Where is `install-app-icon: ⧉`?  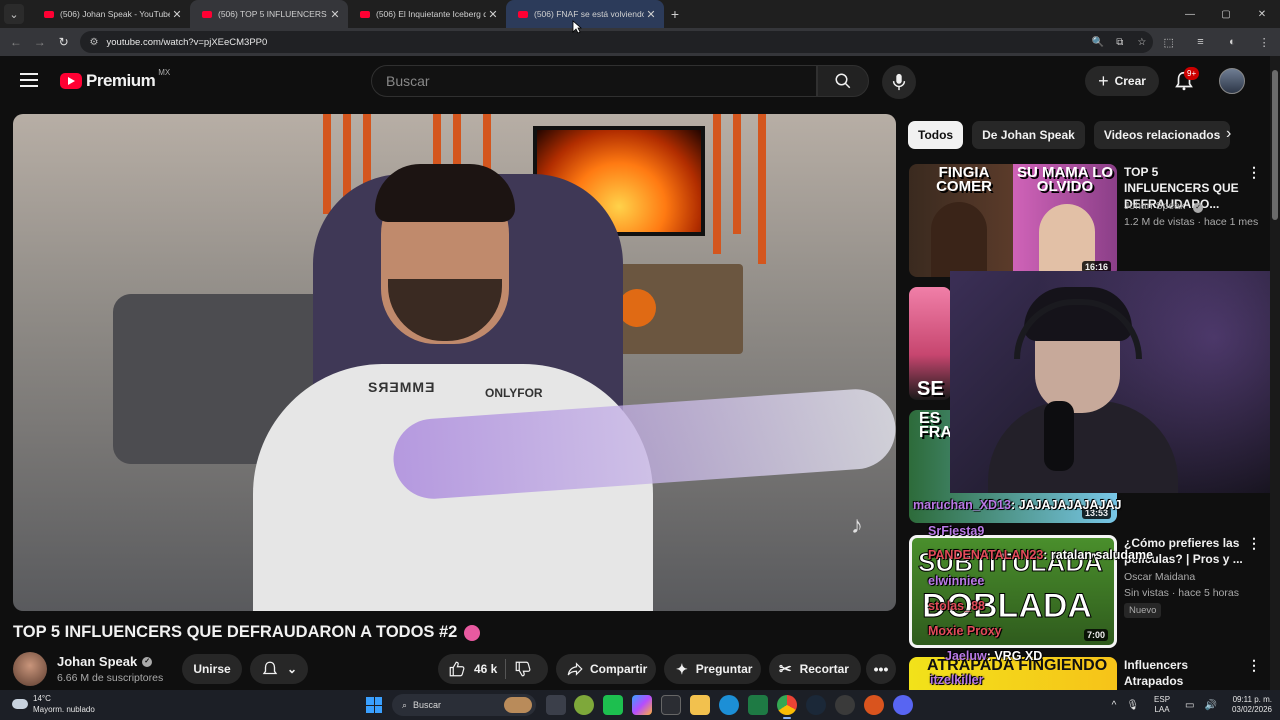
install-app-icon: ⧉ is located at coordinates (1120, 42).